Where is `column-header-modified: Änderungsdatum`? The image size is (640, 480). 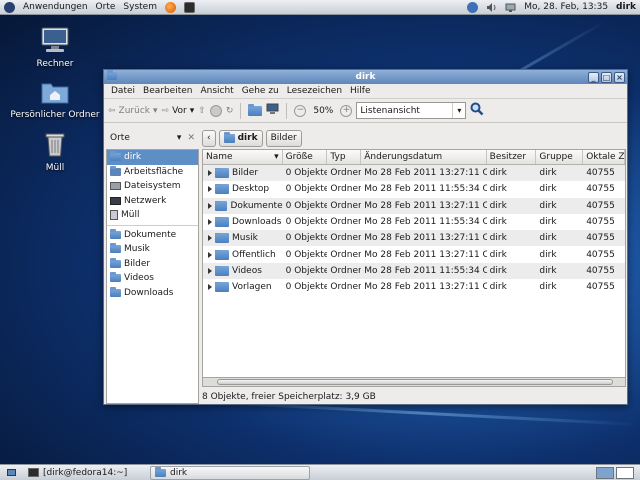 column-header-modified: Änderungsdatum is located at coordinates (424, 157).